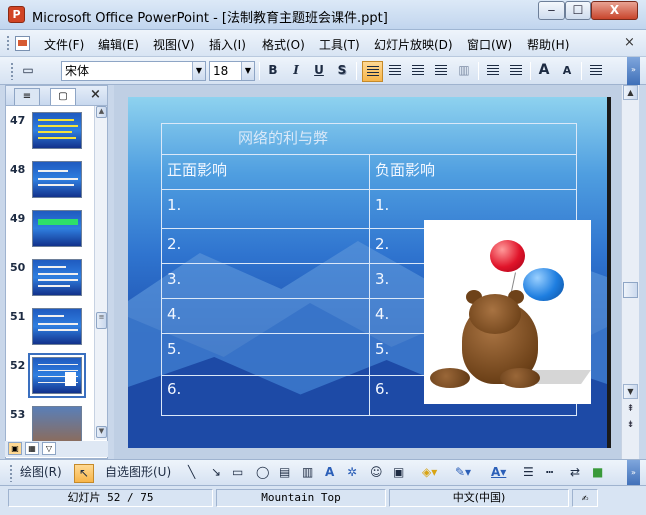 Image resolution: width=646 pixels, height=515 pixels. I want to click on font-color-icon: A▾, so click(498, 473).